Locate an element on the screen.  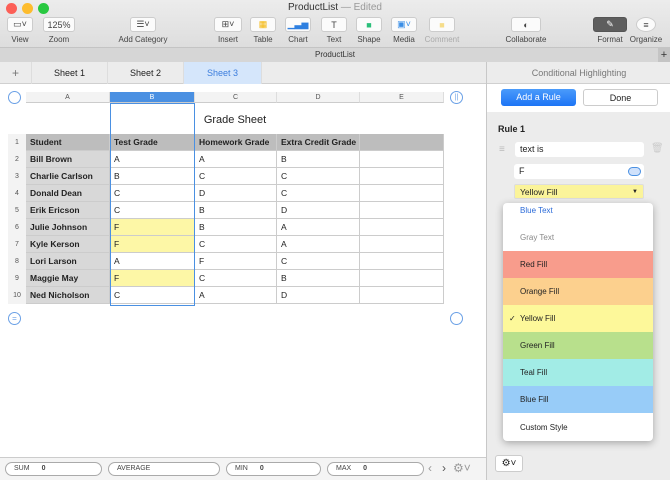
trash-icon: 🗑 is located at coordinates (657, 148).